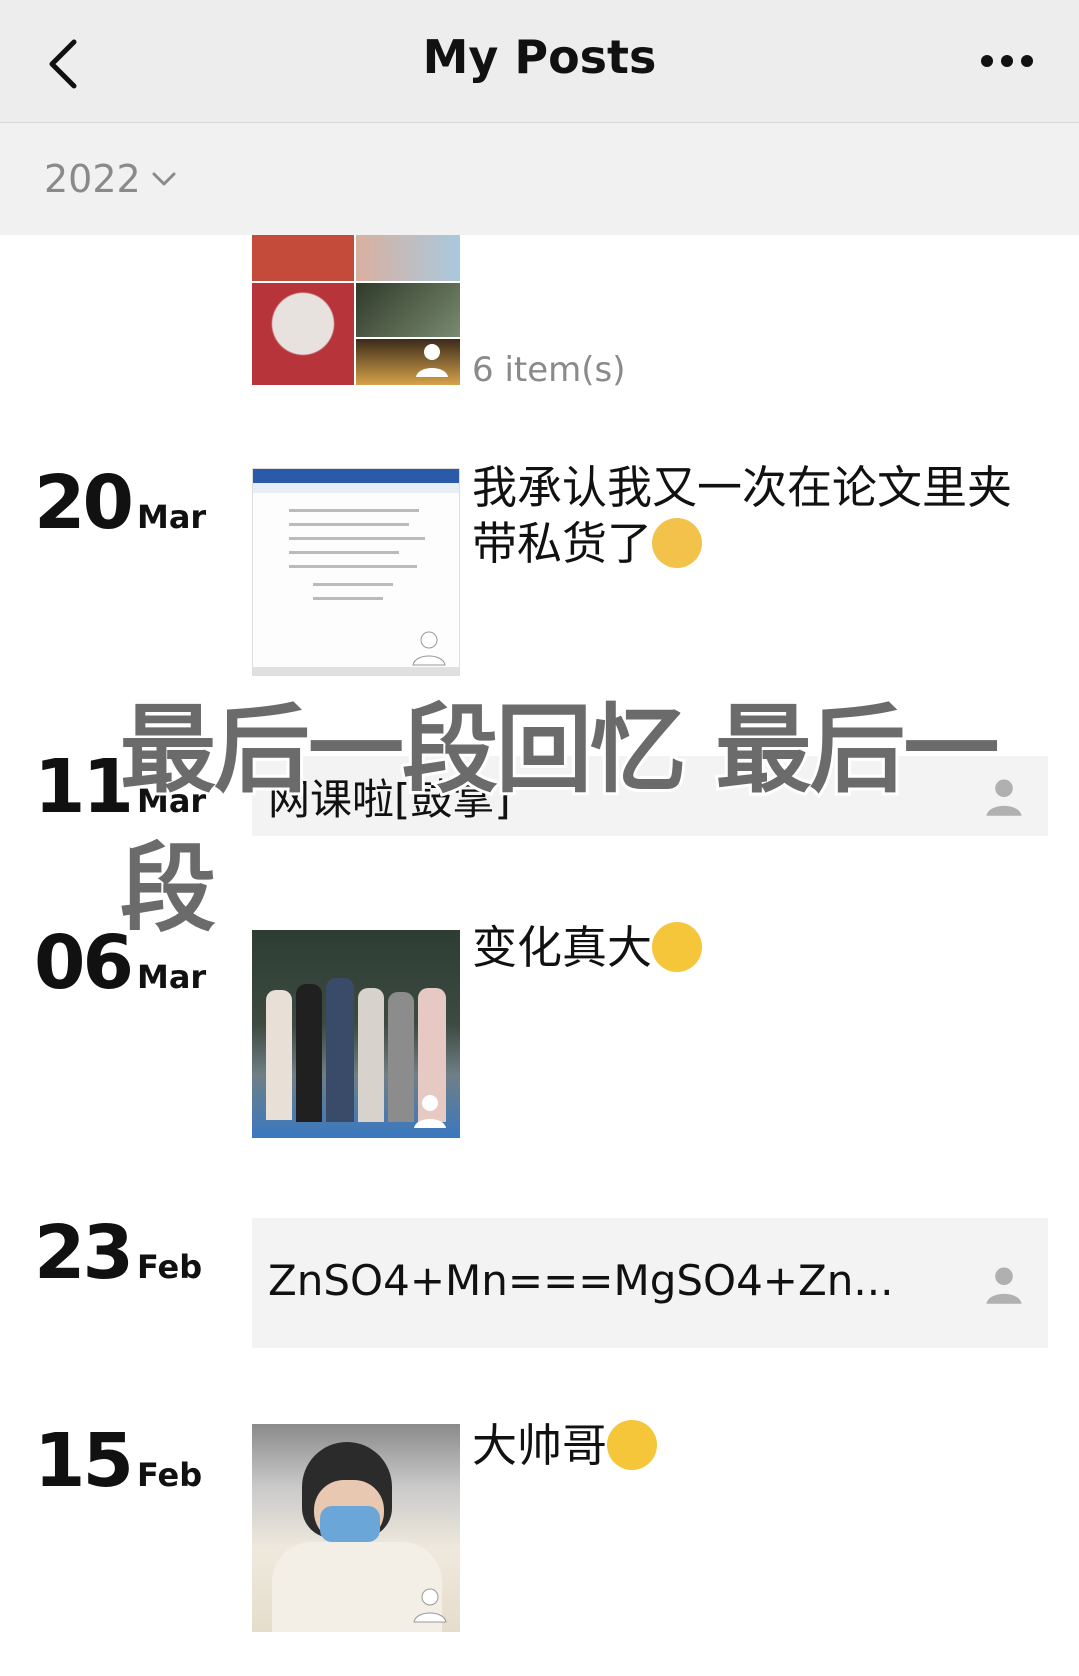 The width and height of the screenshot is (1079, 1676). I want to click on overlay-caption: 最后一段回忆 最后一段, so click(559, 819).